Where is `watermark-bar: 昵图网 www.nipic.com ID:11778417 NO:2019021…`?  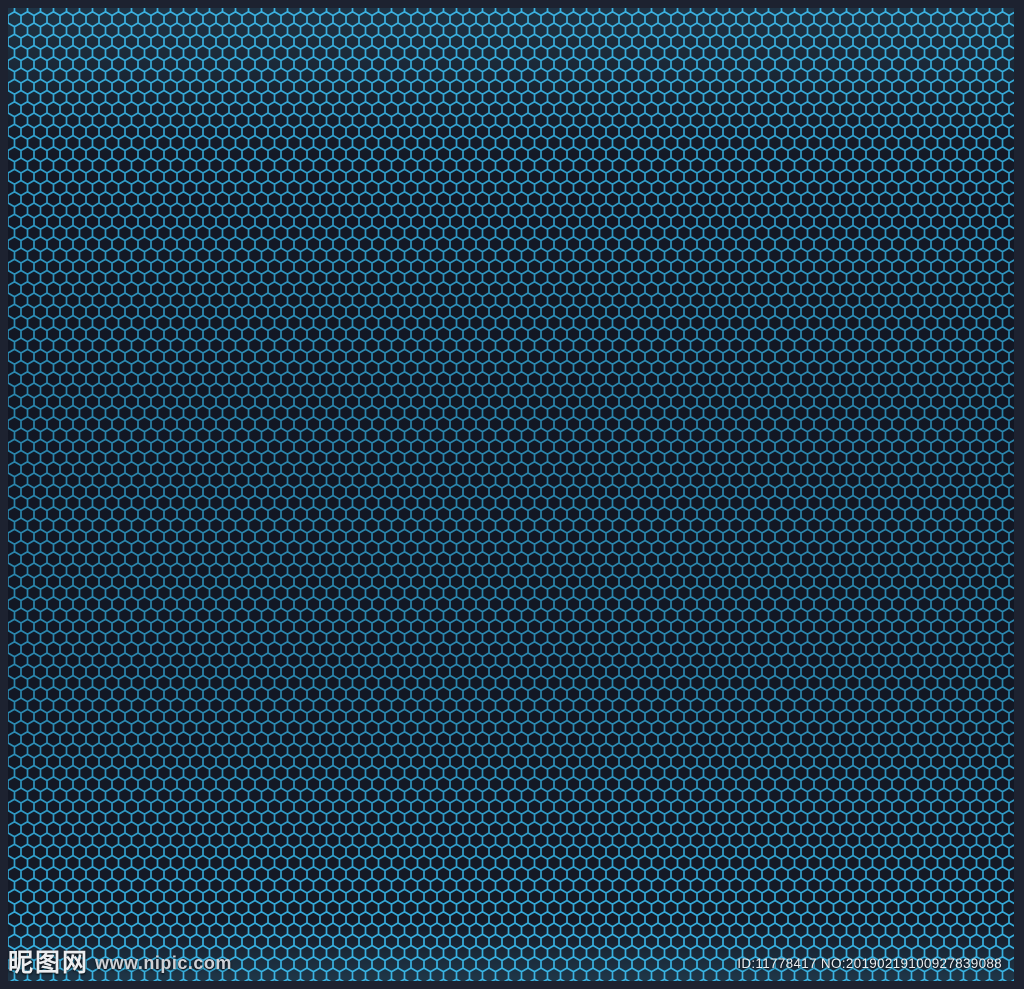
watermark-bar: 昵图网 www.nipic.com ID:11778417 NO:2019021… is located at coordinates (512, 966).